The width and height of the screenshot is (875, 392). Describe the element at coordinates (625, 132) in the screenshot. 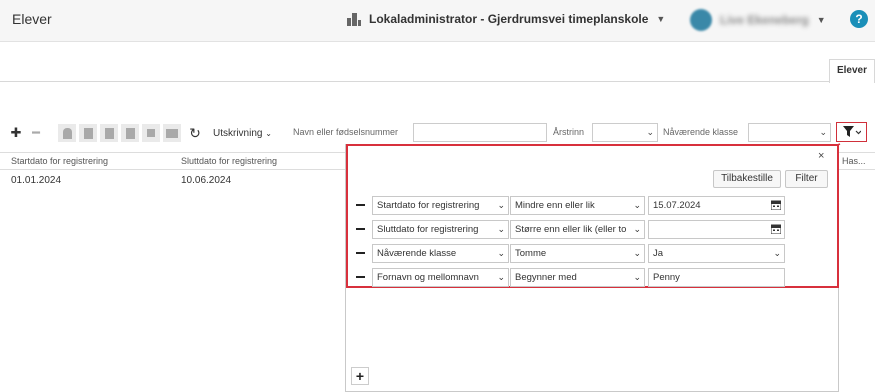

I see `year-select: ⌄` at that location.